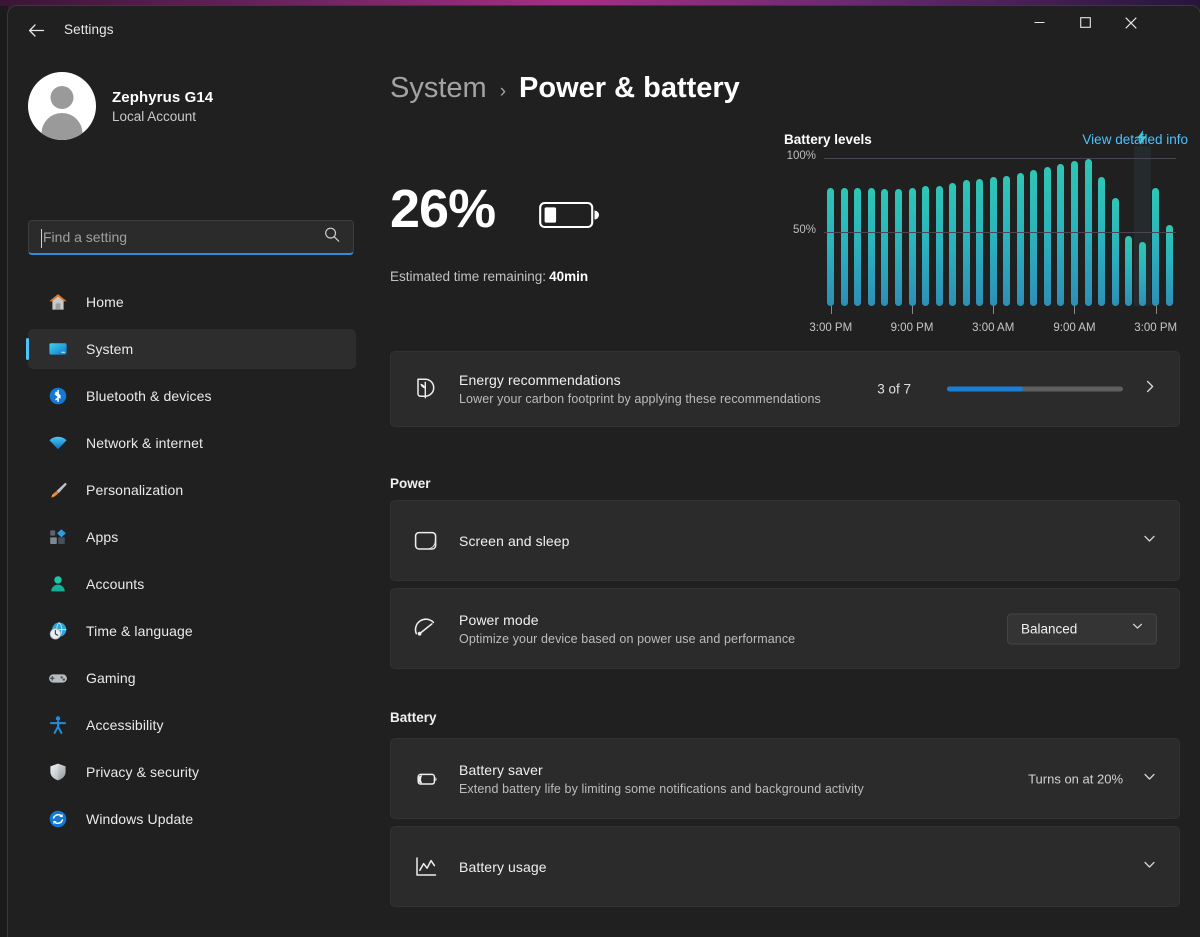  What do you see at coordinates (192, 678) in the screenshot?
I see `sidebar-item-gaming: Gaming` at bounding box center [192, 678].